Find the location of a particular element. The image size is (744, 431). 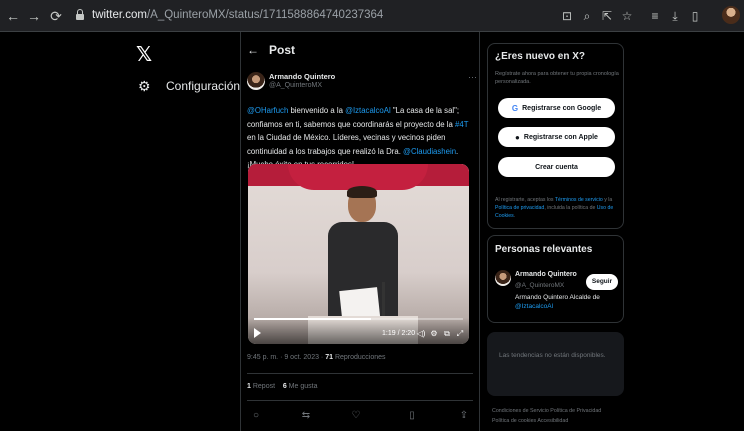

apple-signup-button: ● Registrarse con Apple is located at coordinates (556, 137).